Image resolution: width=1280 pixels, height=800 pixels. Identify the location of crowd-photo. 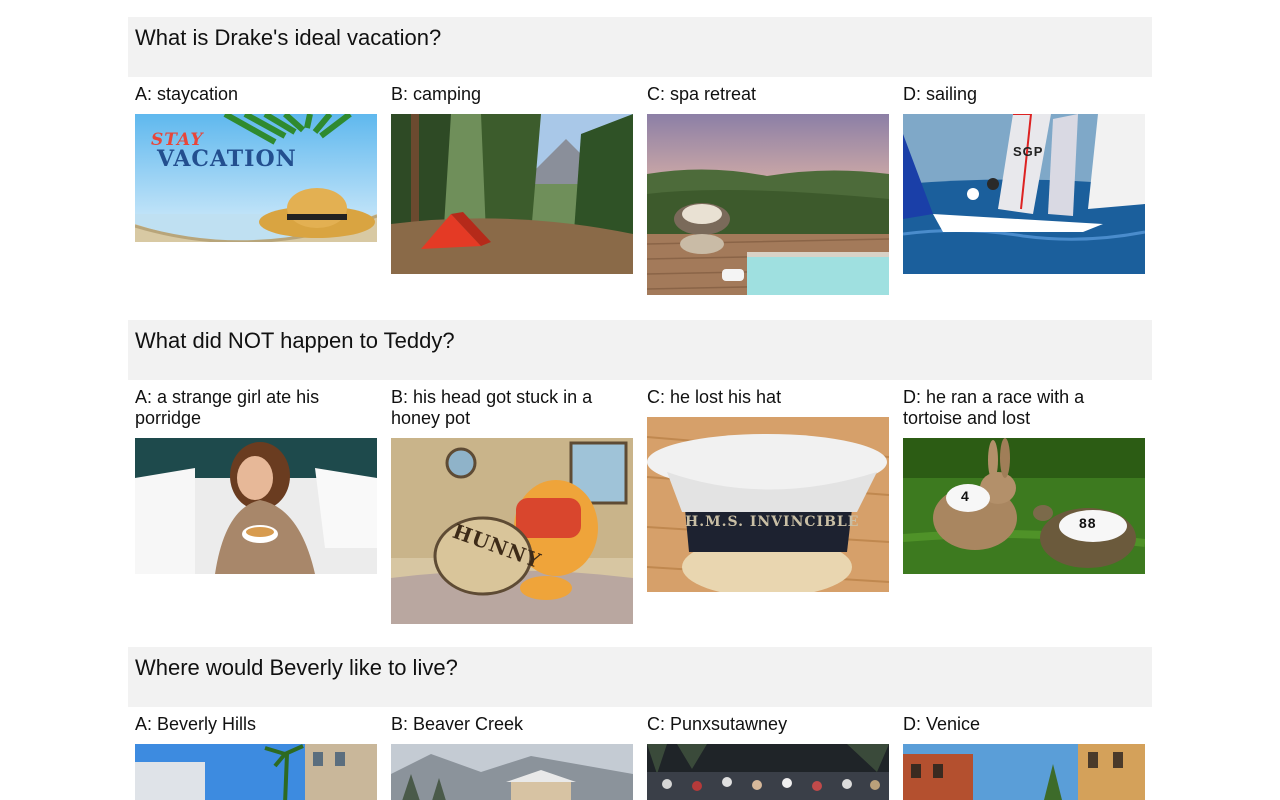
(768, 772).